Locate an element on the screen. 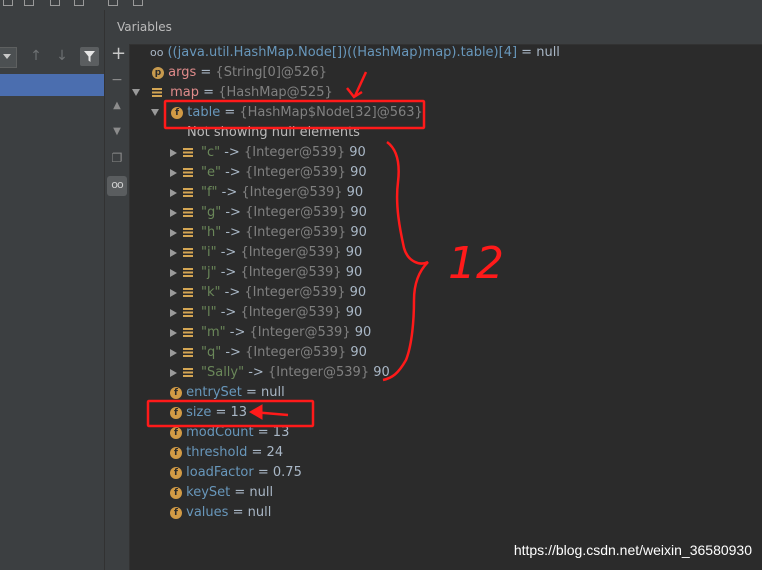 Image resolution: width=762 pixels, height=570 pixels. map-row: map = {HashMap@525} is located at coordinates (232, 93).